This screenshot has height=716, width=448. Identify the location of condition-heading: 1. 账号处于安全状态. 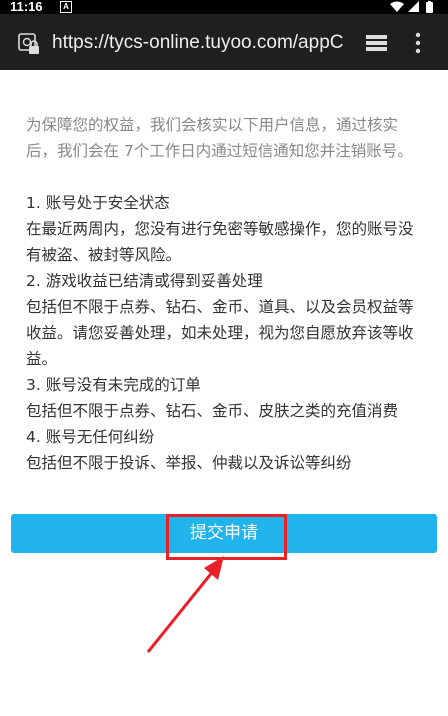
(98, 203).